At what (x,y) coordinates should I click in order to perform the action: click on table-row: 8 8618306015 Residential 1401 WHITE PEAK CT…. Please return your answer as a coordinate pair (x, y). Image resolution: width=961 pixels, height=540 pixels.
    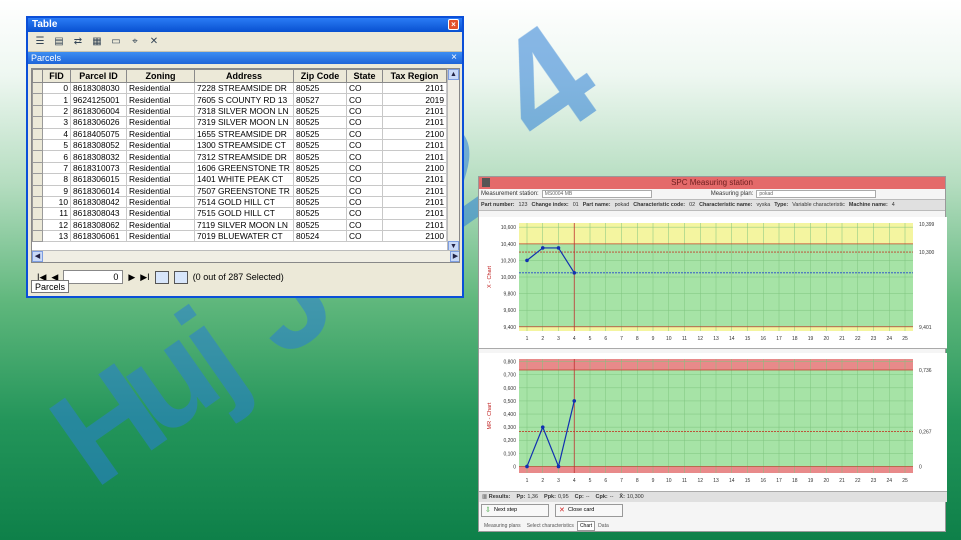
    Looking at the image, I should click on (239, 179).